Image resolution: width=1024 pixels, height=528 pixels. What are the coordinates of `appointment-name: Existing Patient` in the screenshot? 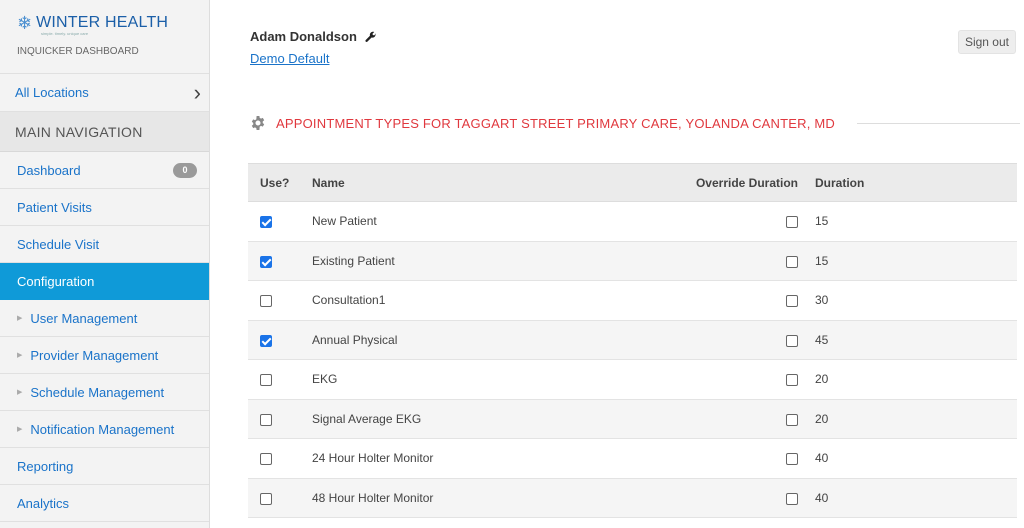 It's located at (494, 261).